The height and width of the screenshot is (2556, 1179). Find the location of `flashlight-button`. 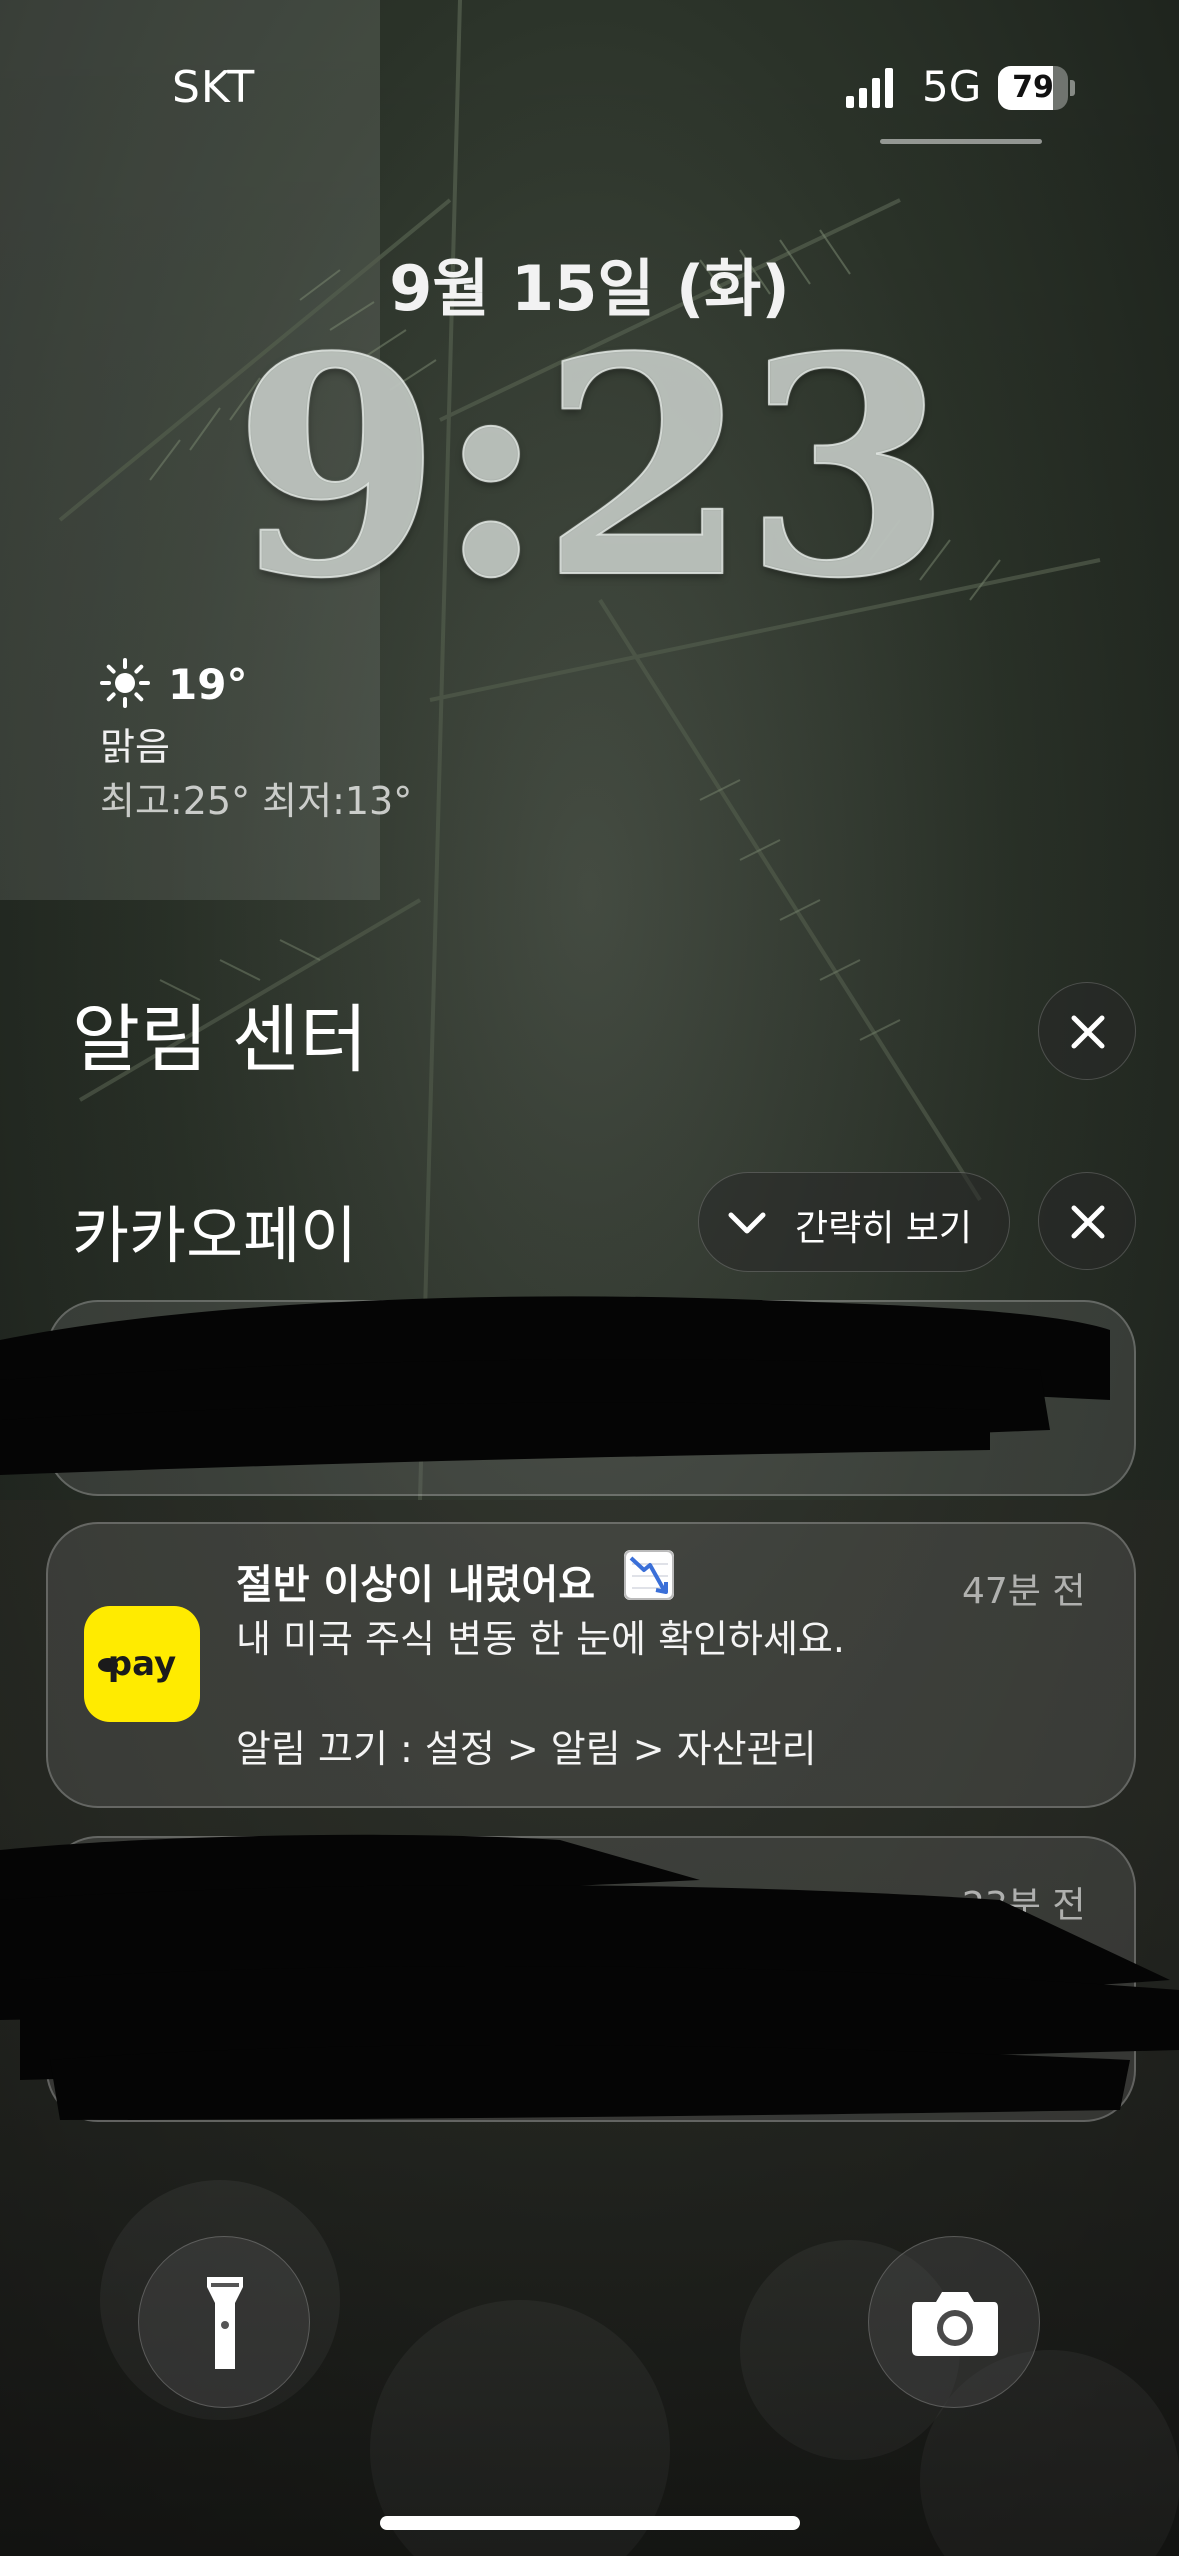

flashlight-button is located at coordinates (224, 2322).